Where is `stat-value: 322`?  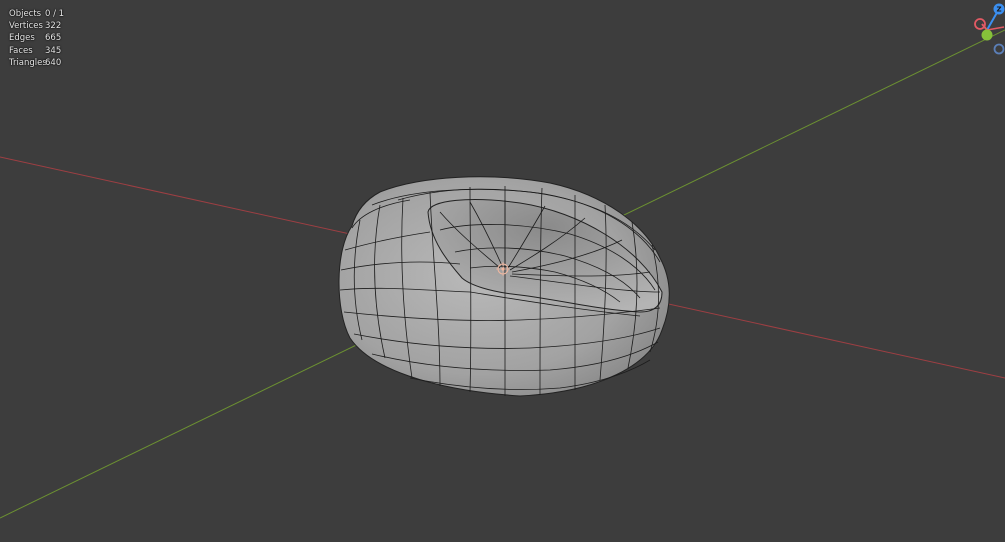
stat-value: 322 is located at coordinates (53, 26).